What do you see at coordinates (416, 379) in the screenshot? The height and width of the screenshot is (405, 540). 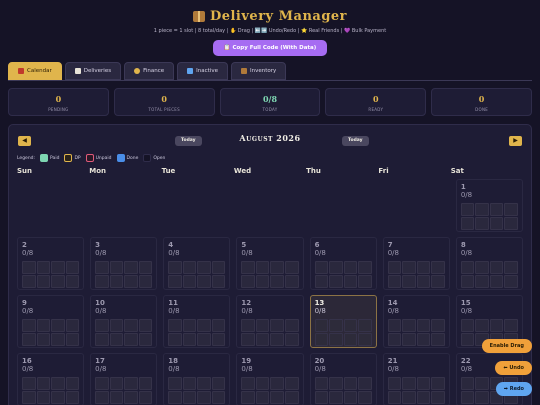 I see `day-cell: 21 0/8` at bounding box center [416, 379].